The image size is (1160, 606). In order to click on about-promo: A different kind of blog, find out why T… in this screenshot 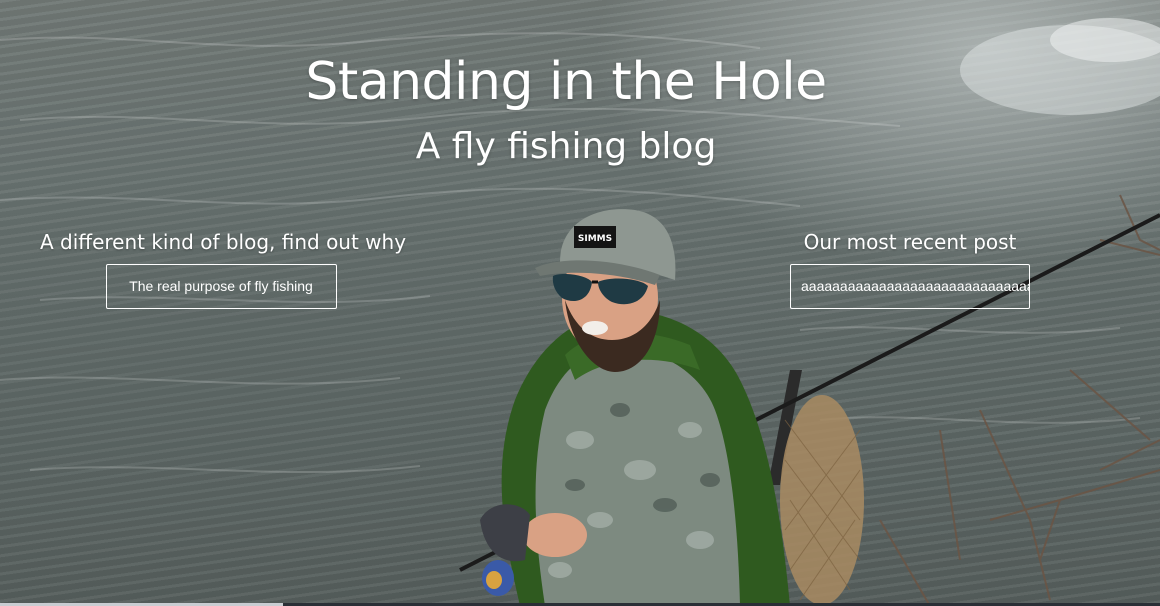, I will do `click(223, 269)`.